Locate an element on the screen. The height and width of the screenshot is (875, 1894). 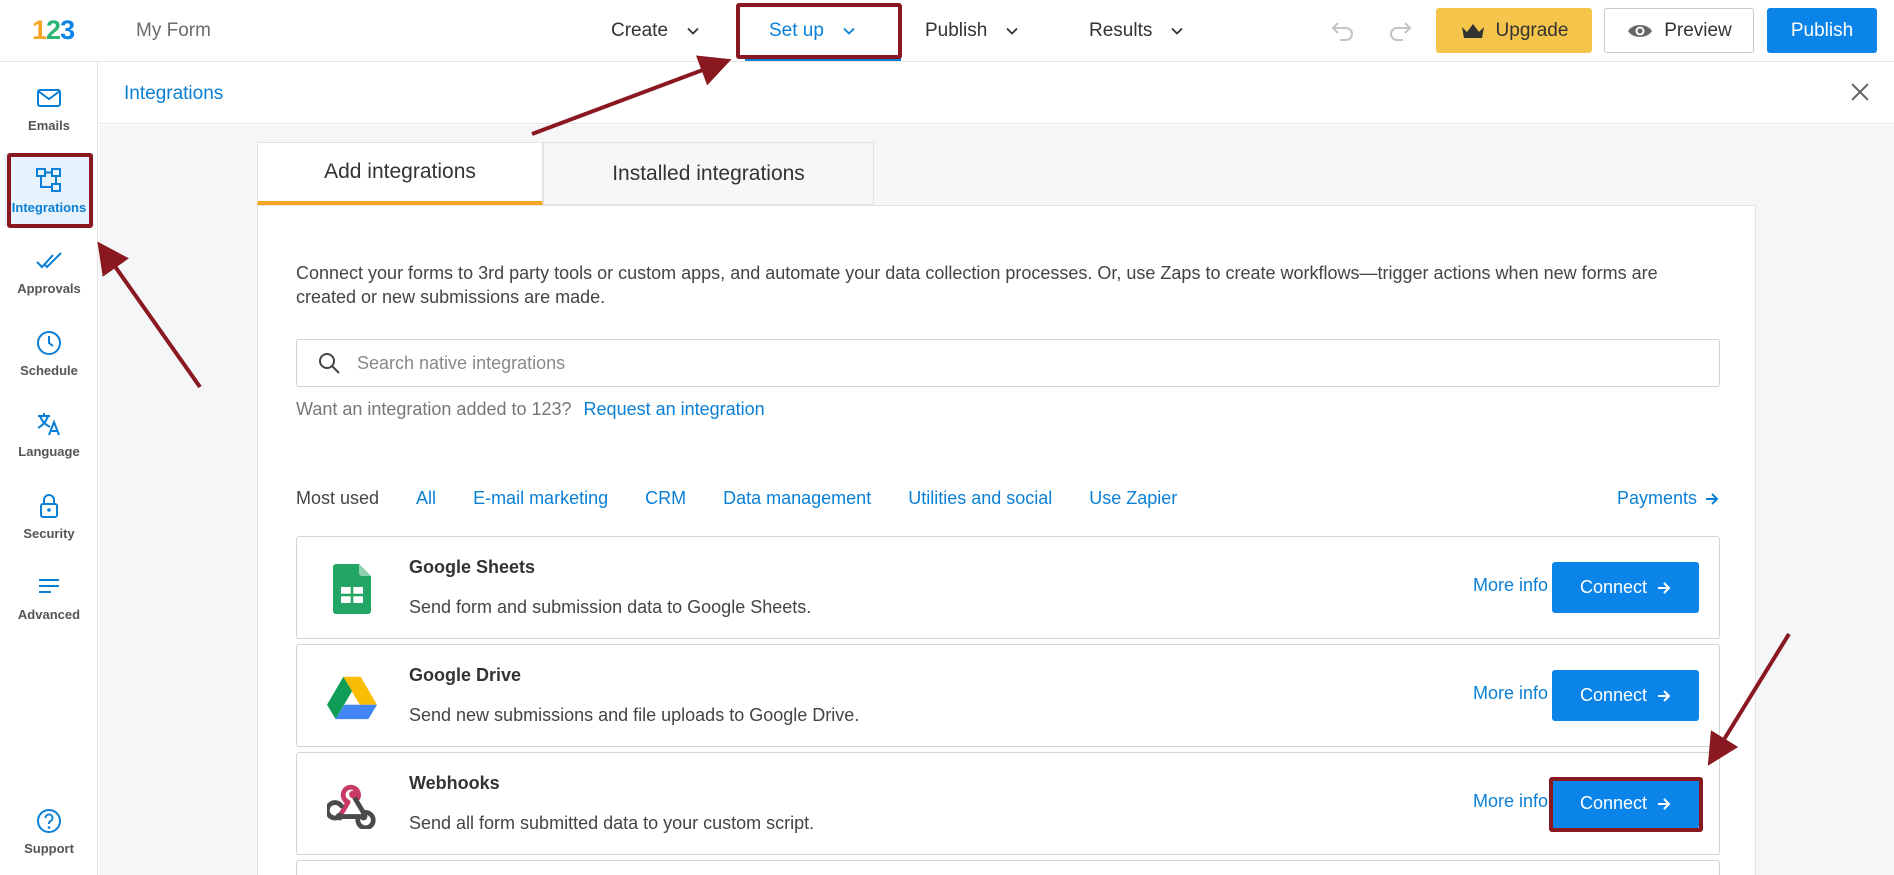
sidebar-item-integrations: Integrations is located at coordinates (49, 190).